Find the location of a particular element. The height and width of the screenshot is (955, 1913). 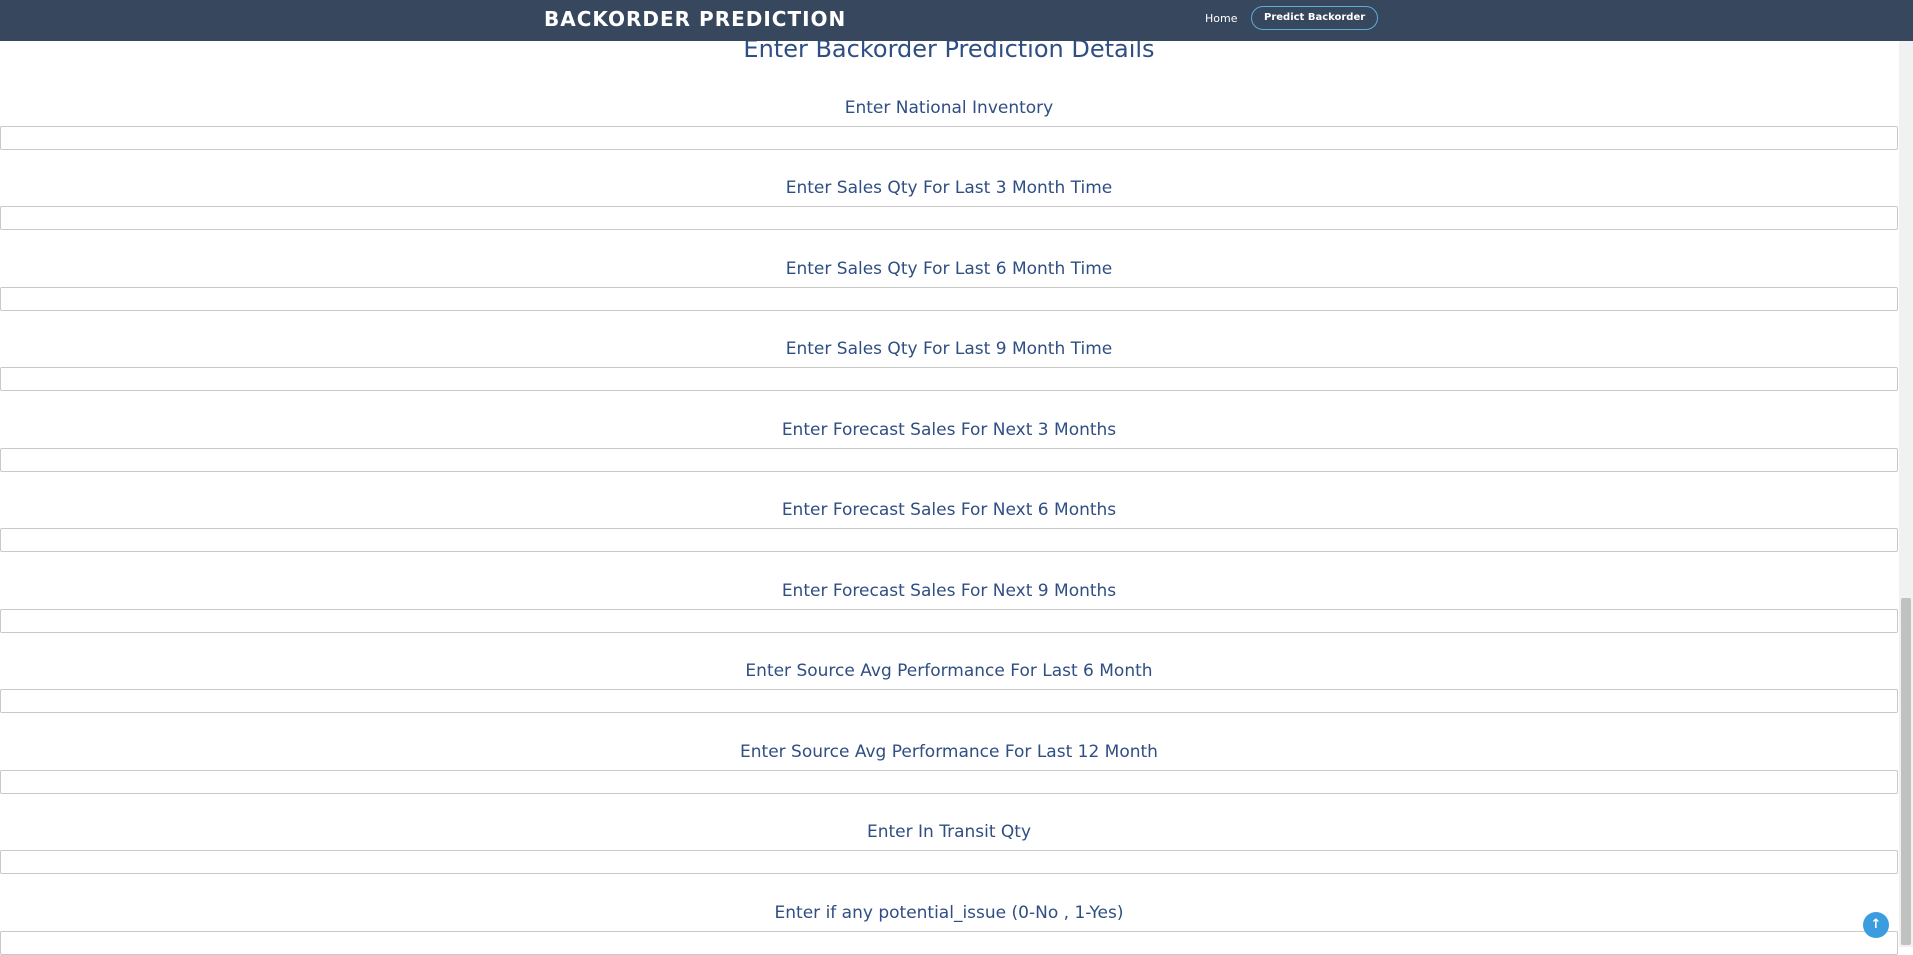

source-perf-6-month-input is located at coordinates (949, 701).